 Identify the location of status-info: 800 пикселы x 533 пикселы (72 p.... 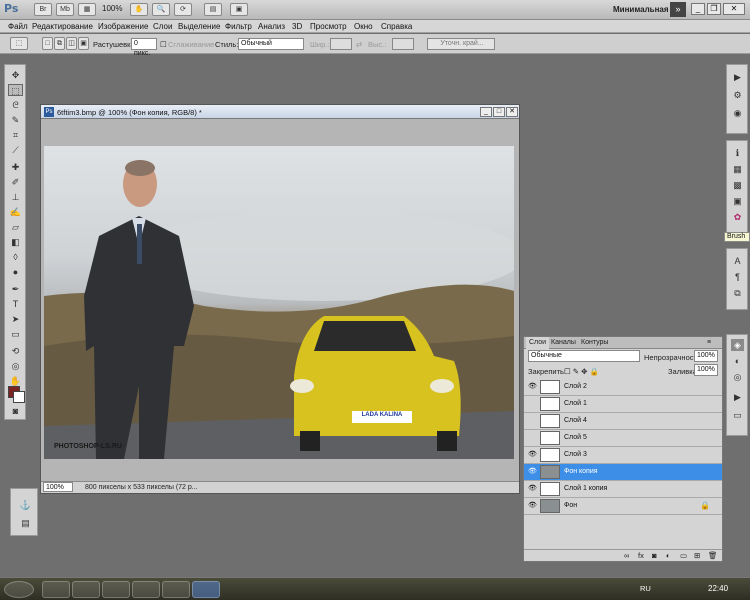
(141, 487).